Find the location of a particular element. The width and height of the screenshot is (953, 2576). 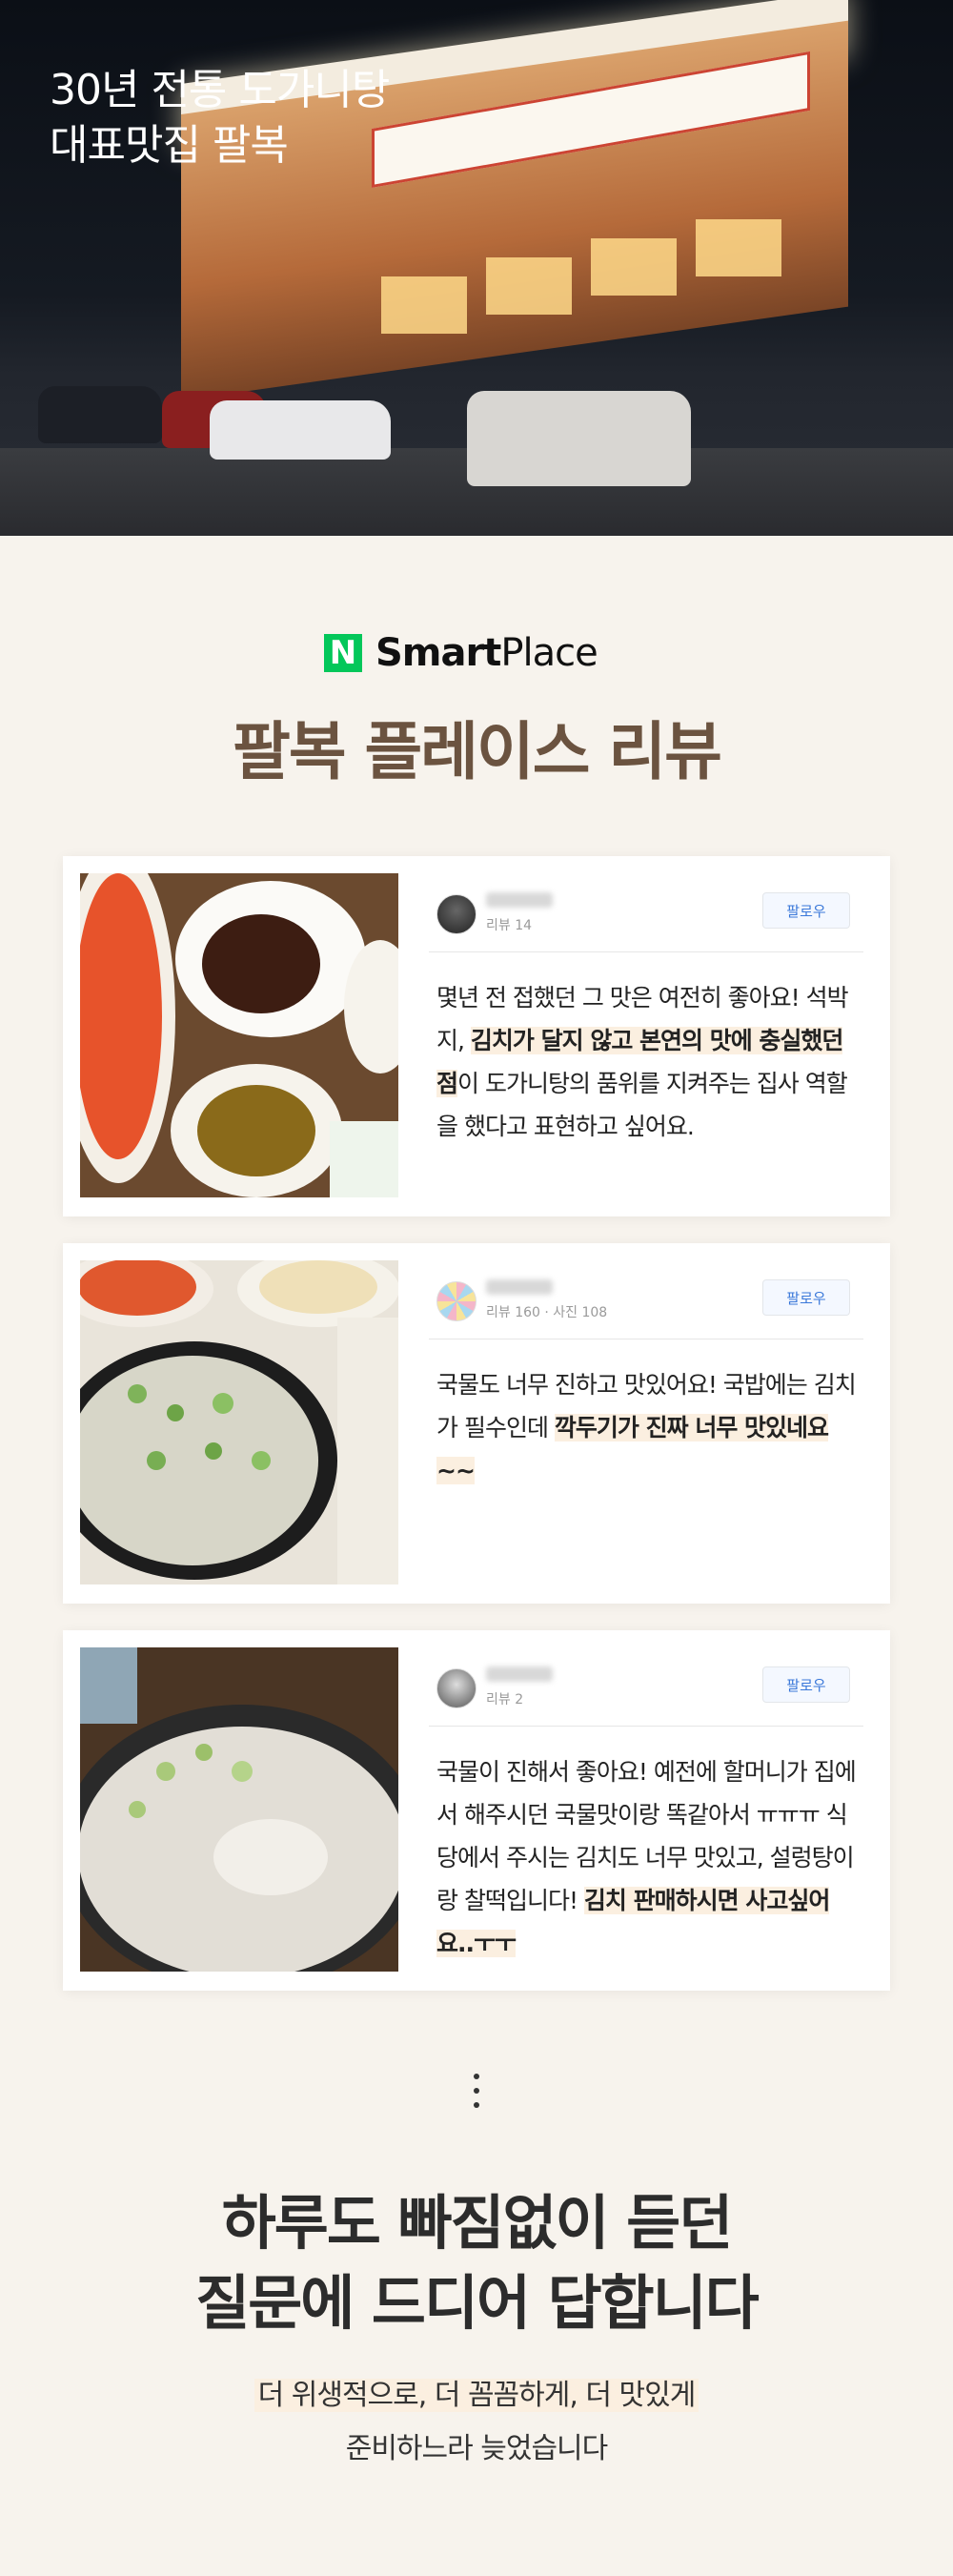

closing-line1: 하루도 빠짐없이 듣던 is located at coordinates (477, 2223).